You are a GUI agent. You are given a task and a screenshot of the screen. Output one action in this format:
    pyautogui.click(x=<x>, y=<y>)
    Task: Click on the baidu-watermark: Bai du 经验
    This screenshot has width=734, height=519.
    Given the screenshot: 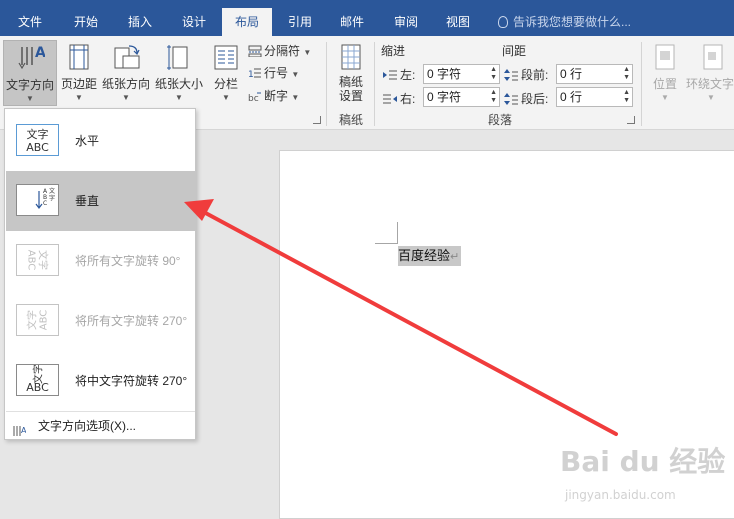 What is the action you would take?
    pyautogui.click(x=643, y=461)
    